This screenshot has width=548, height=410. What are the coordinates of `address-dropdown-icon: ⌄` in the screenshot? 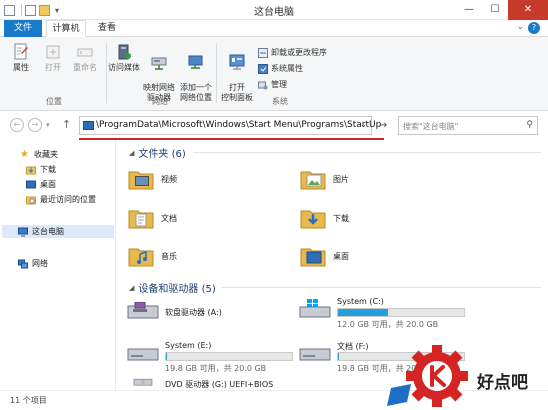 It's located at (363, 124).